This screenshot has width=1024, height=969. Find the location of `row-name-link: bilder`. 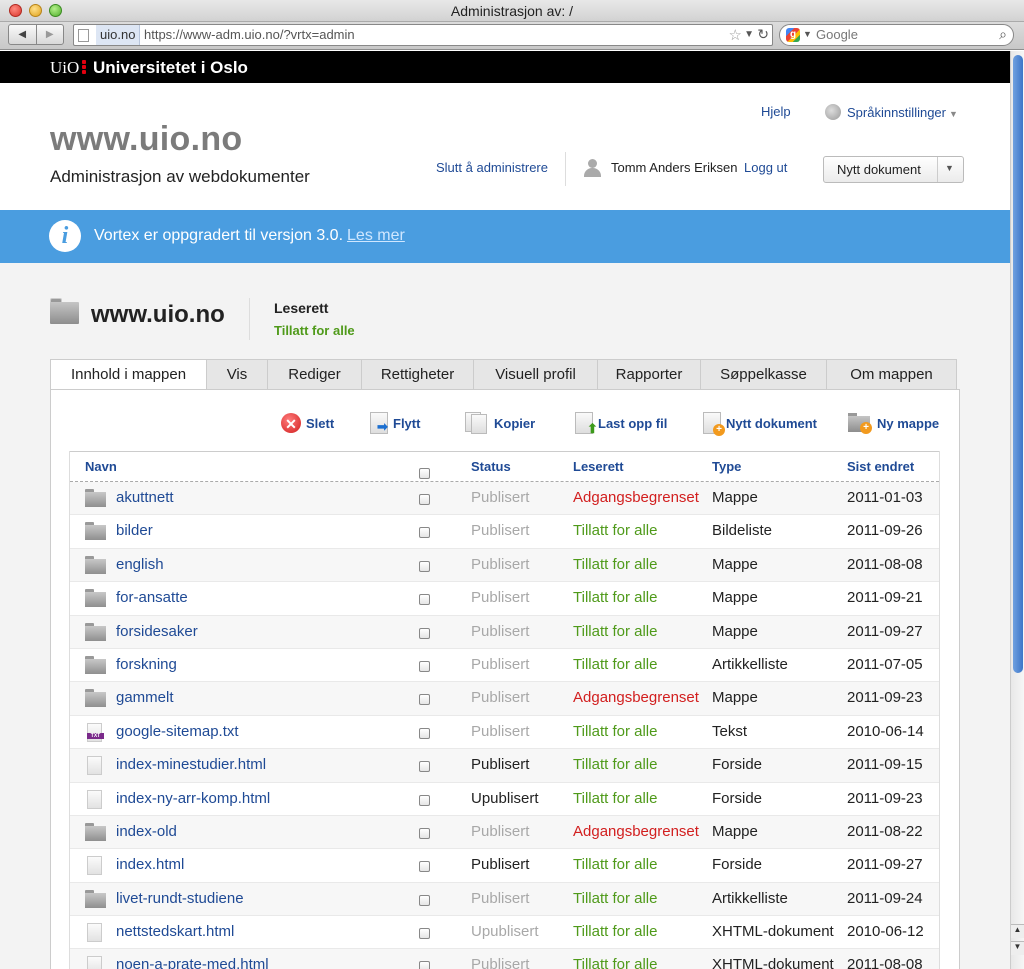

row-name-link: bilder is located at coordinates (134, 530).